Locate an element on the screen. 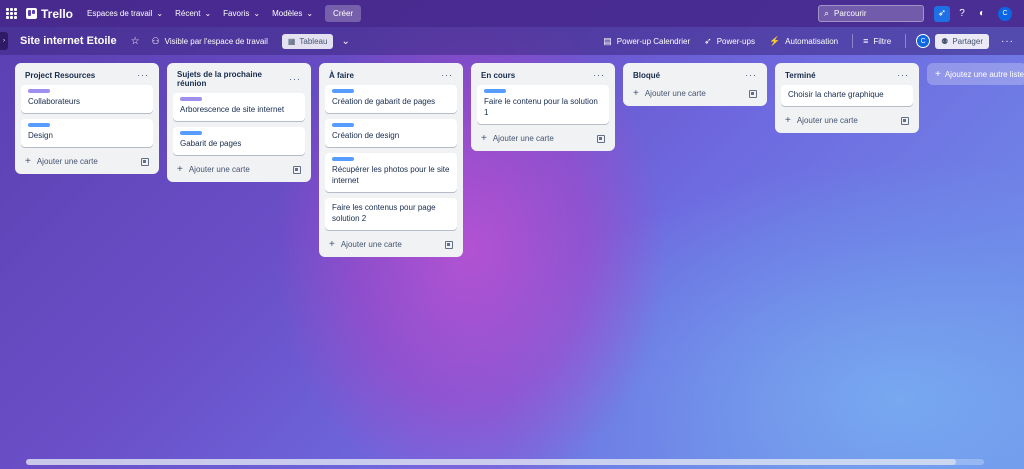 This screenshot has width=1024, height=469. list-title: À faire is located at coordinates (341, 75).